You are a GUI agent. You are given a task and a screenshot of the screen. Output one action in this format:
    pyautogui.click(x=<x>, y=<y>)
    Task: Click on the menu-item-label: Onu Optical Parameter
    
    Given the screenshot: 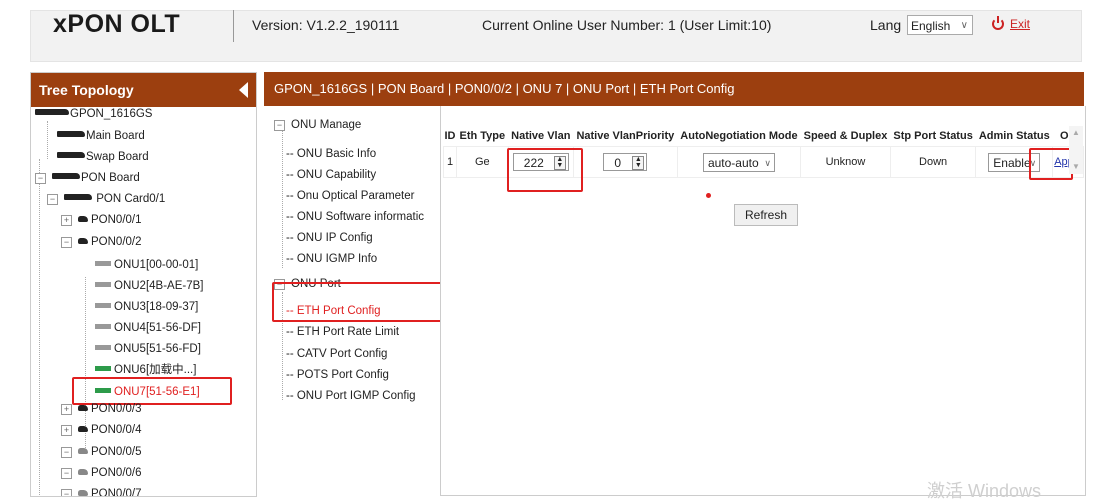 What is the action you would take?
    pyautogui.click(x=355, y=196)
    